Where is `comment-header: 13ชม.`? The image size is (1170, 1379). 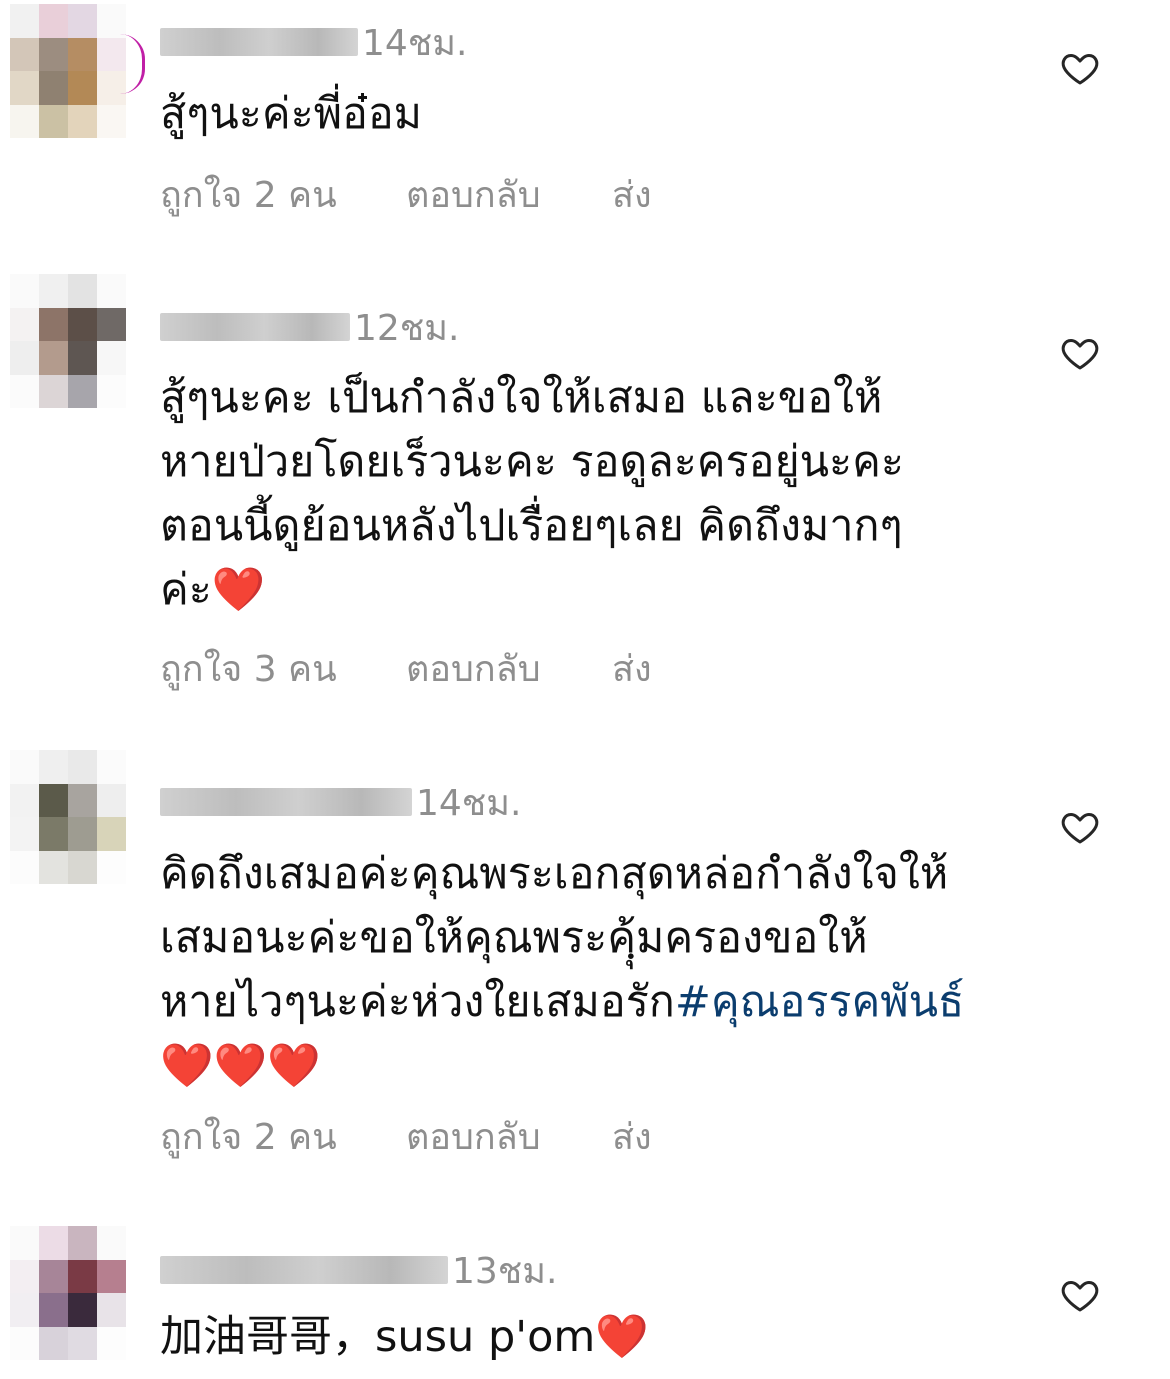
comment-header: 13ชม. is located at coordinates (358, 1270).